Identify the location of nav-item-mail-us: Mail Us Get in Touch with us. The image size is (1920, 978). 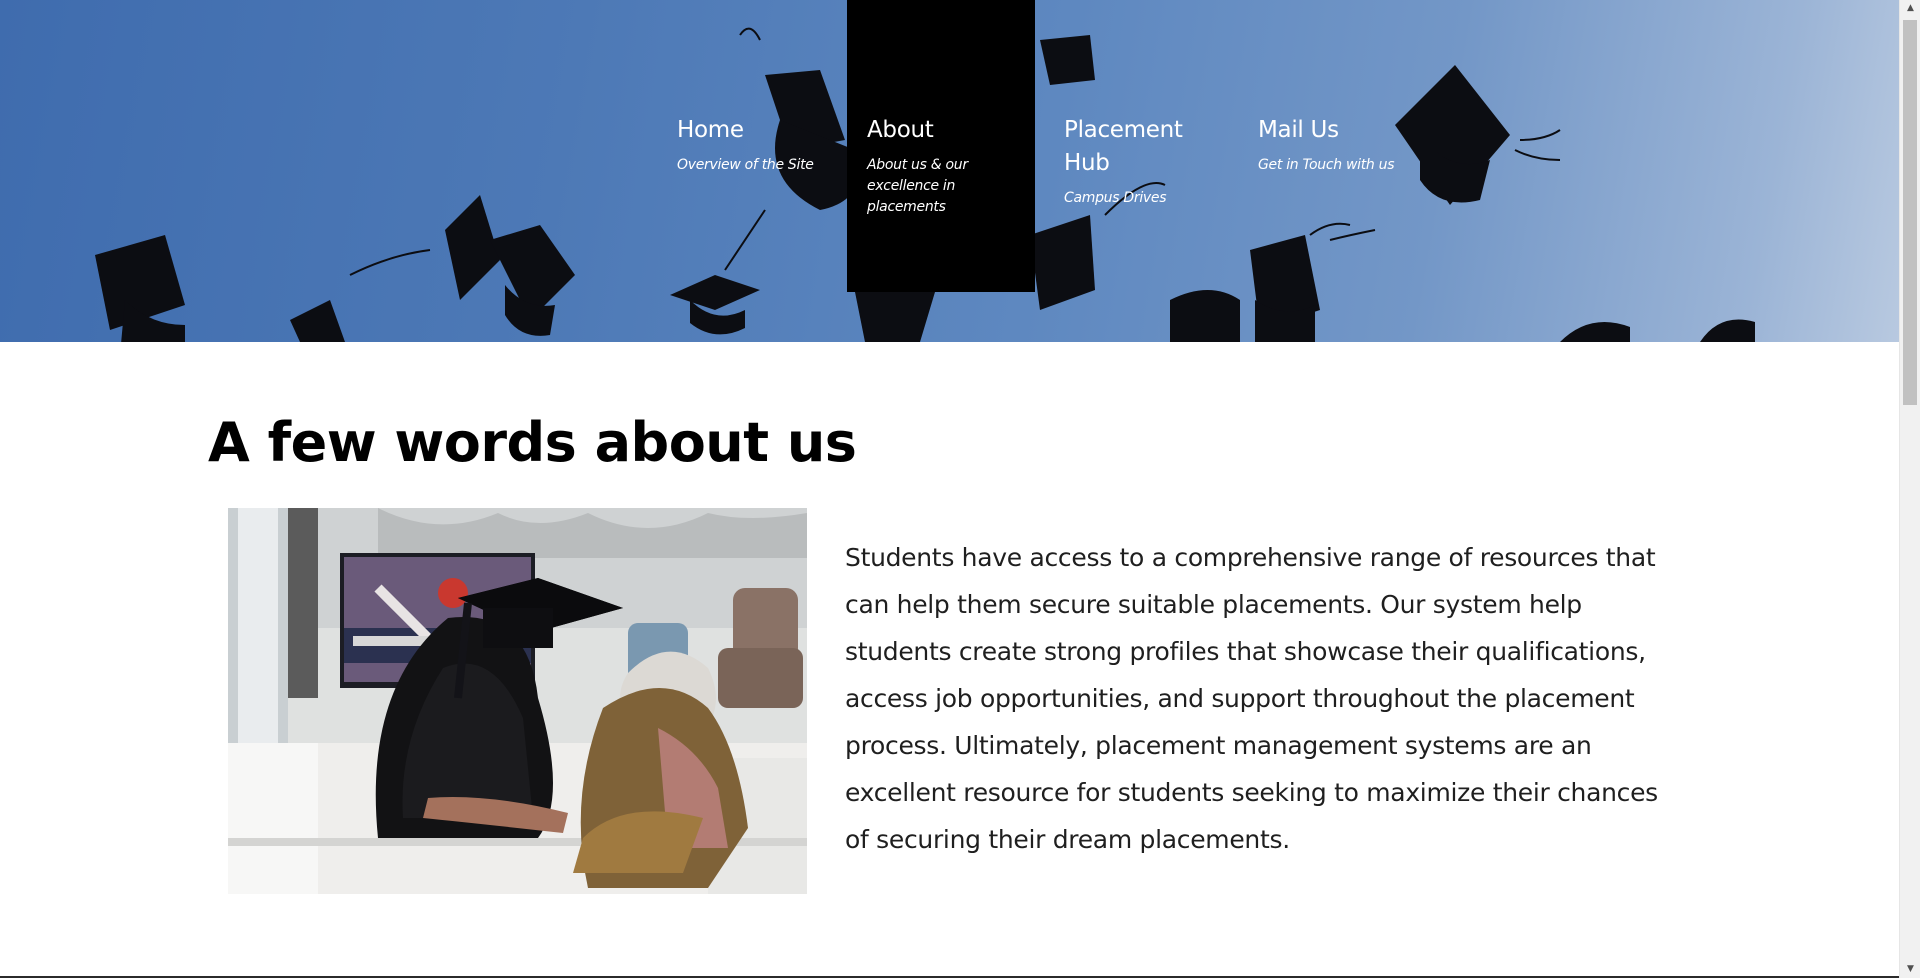
(1338, 146).